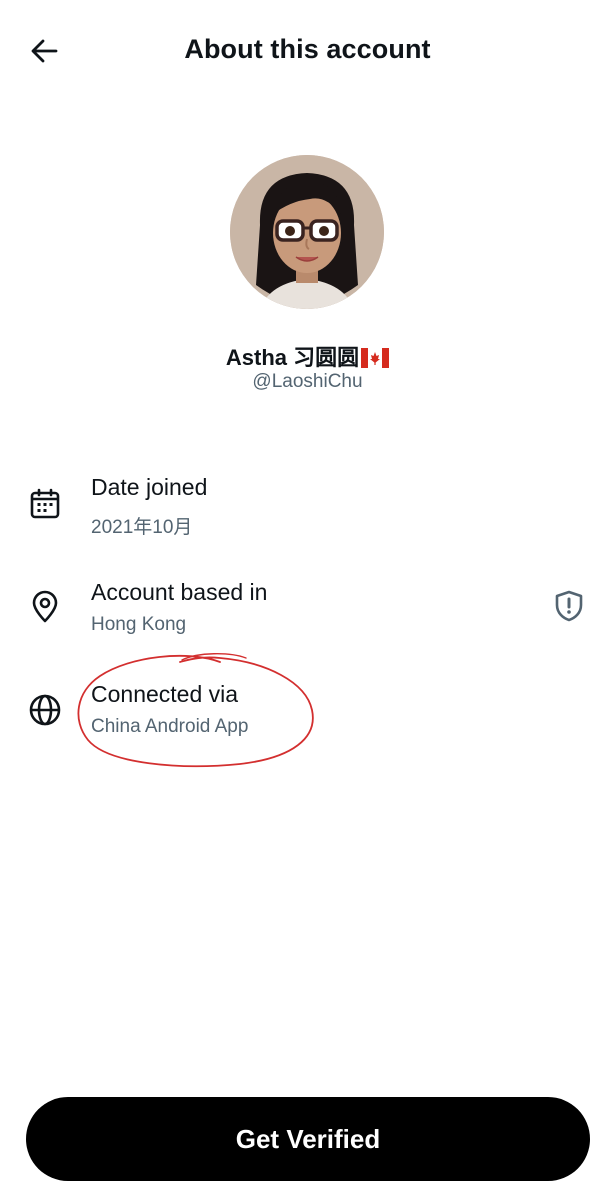 This screenshot has width=615, height=1200. Describe the element at coordinates (307, 718) in the screenshot. I see `detail-row-connected-via: Connected via China Android App` at that location.